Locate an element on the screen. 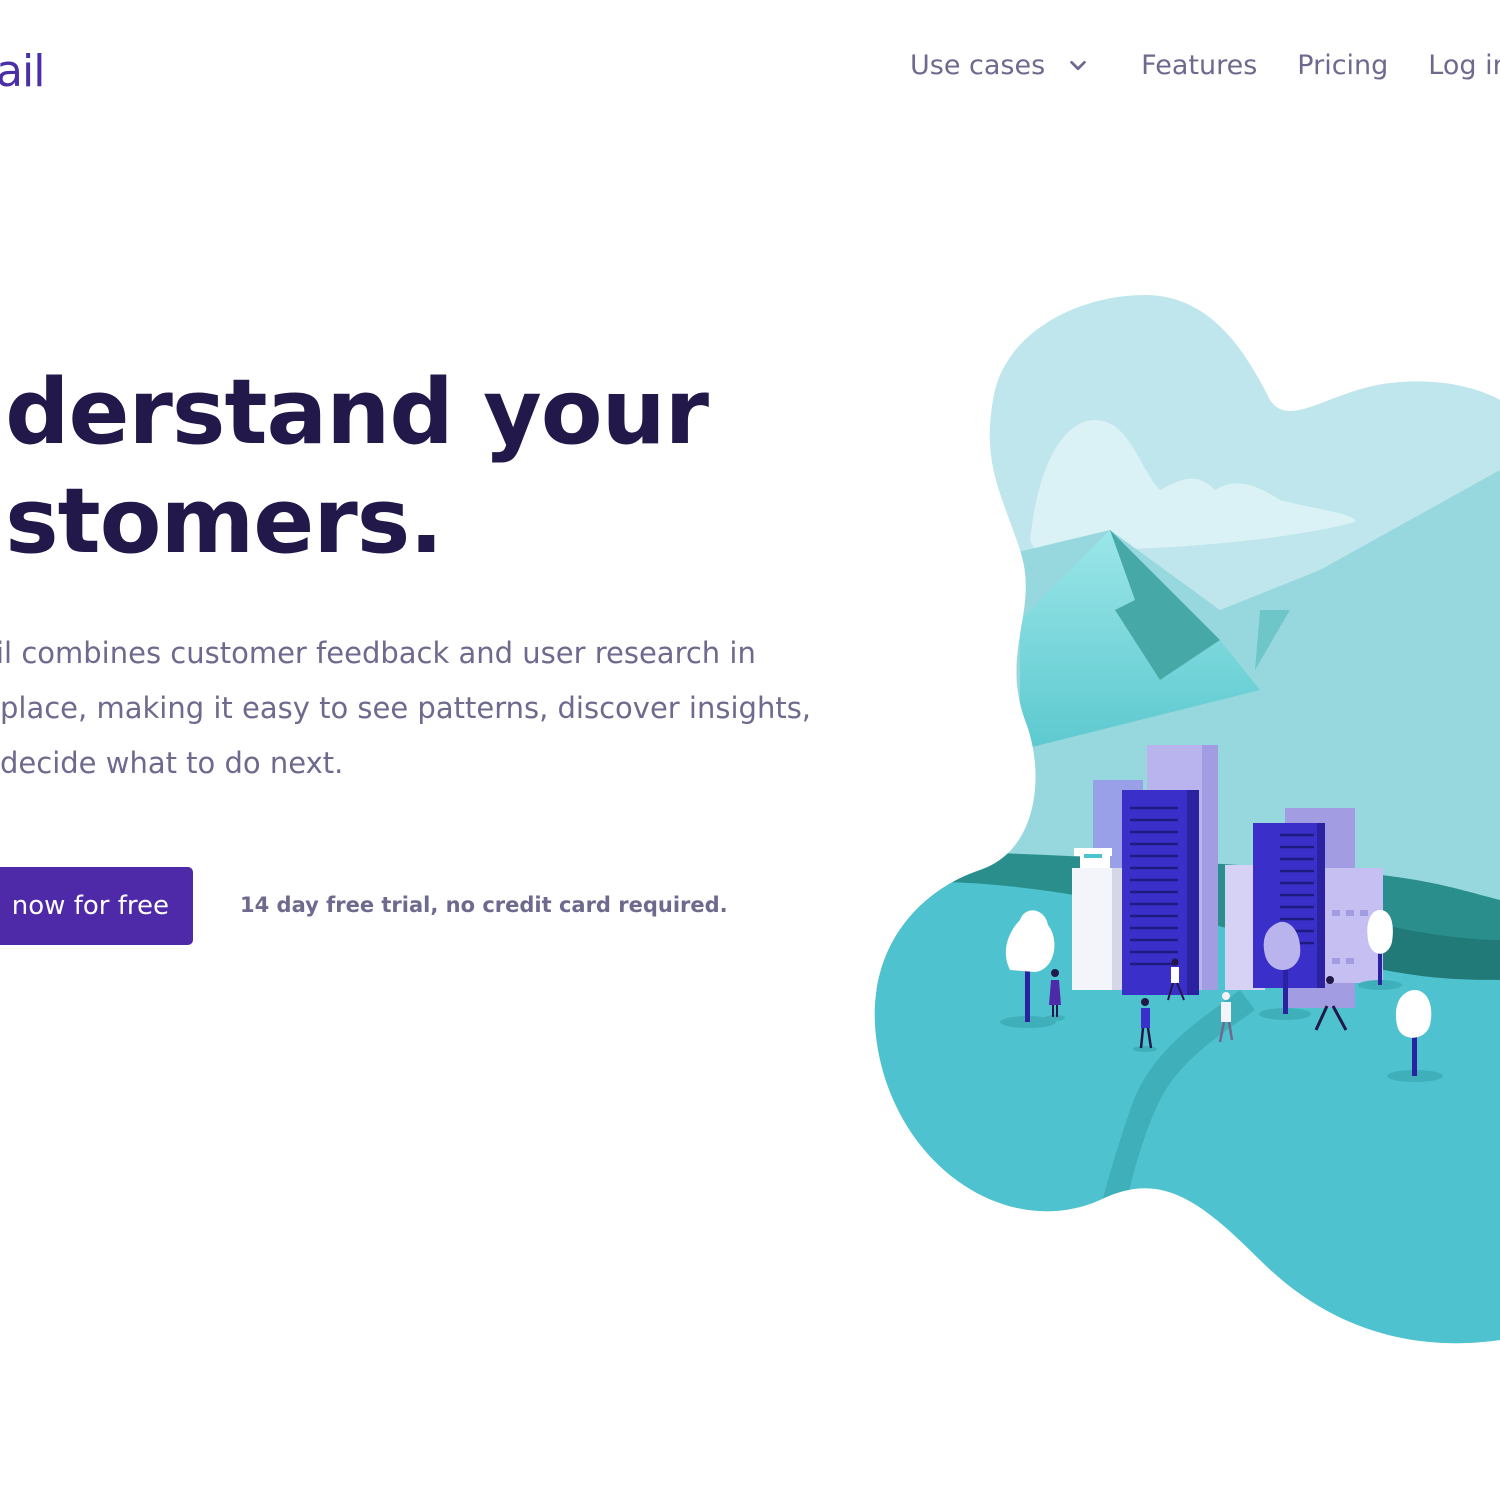 This screenshot has width=1500, height=1500. nav-use-cases-label: Use cases is located at coordinates (978, 65).